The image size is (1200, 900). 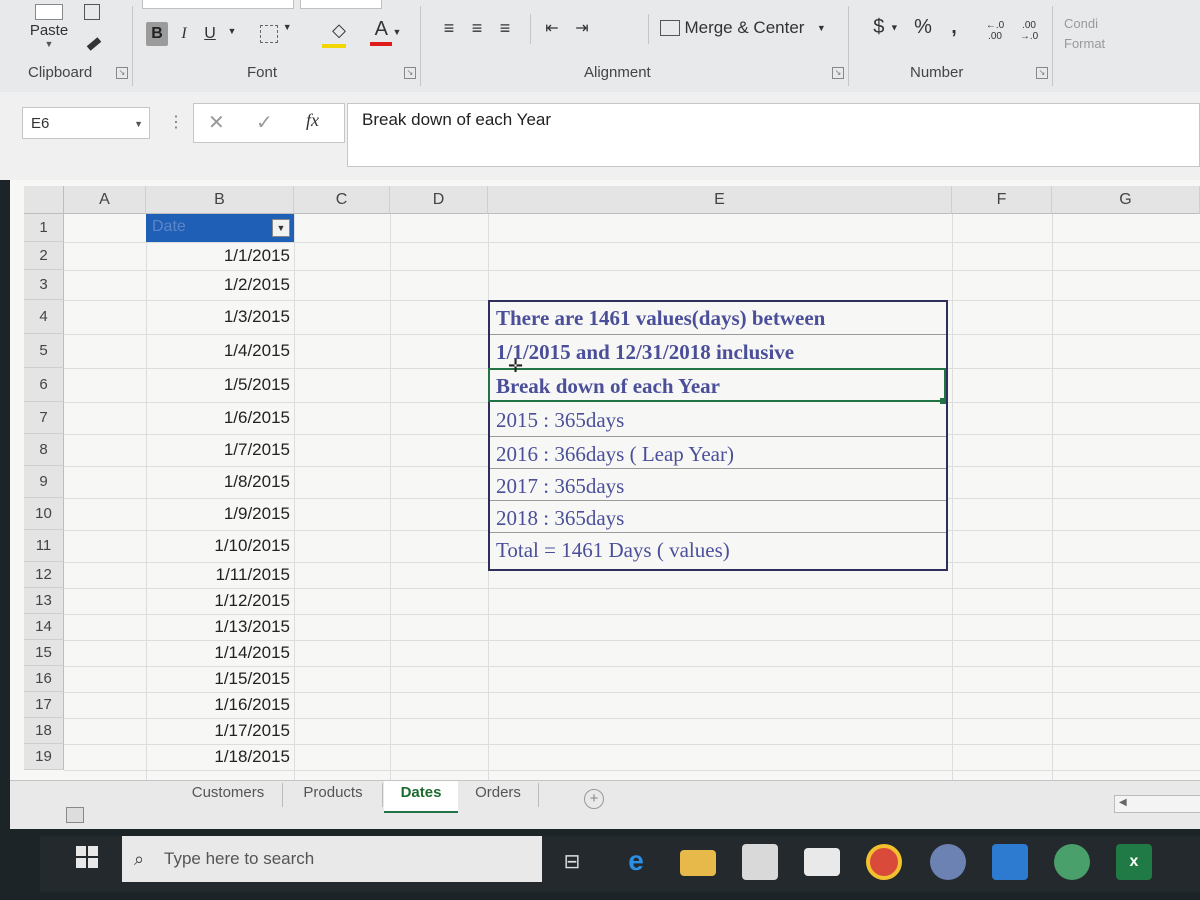 What do you see at coordinates (498, 796) in the screenshot?
I see `tab-orders: Orders` at bounding box center [498, 796].